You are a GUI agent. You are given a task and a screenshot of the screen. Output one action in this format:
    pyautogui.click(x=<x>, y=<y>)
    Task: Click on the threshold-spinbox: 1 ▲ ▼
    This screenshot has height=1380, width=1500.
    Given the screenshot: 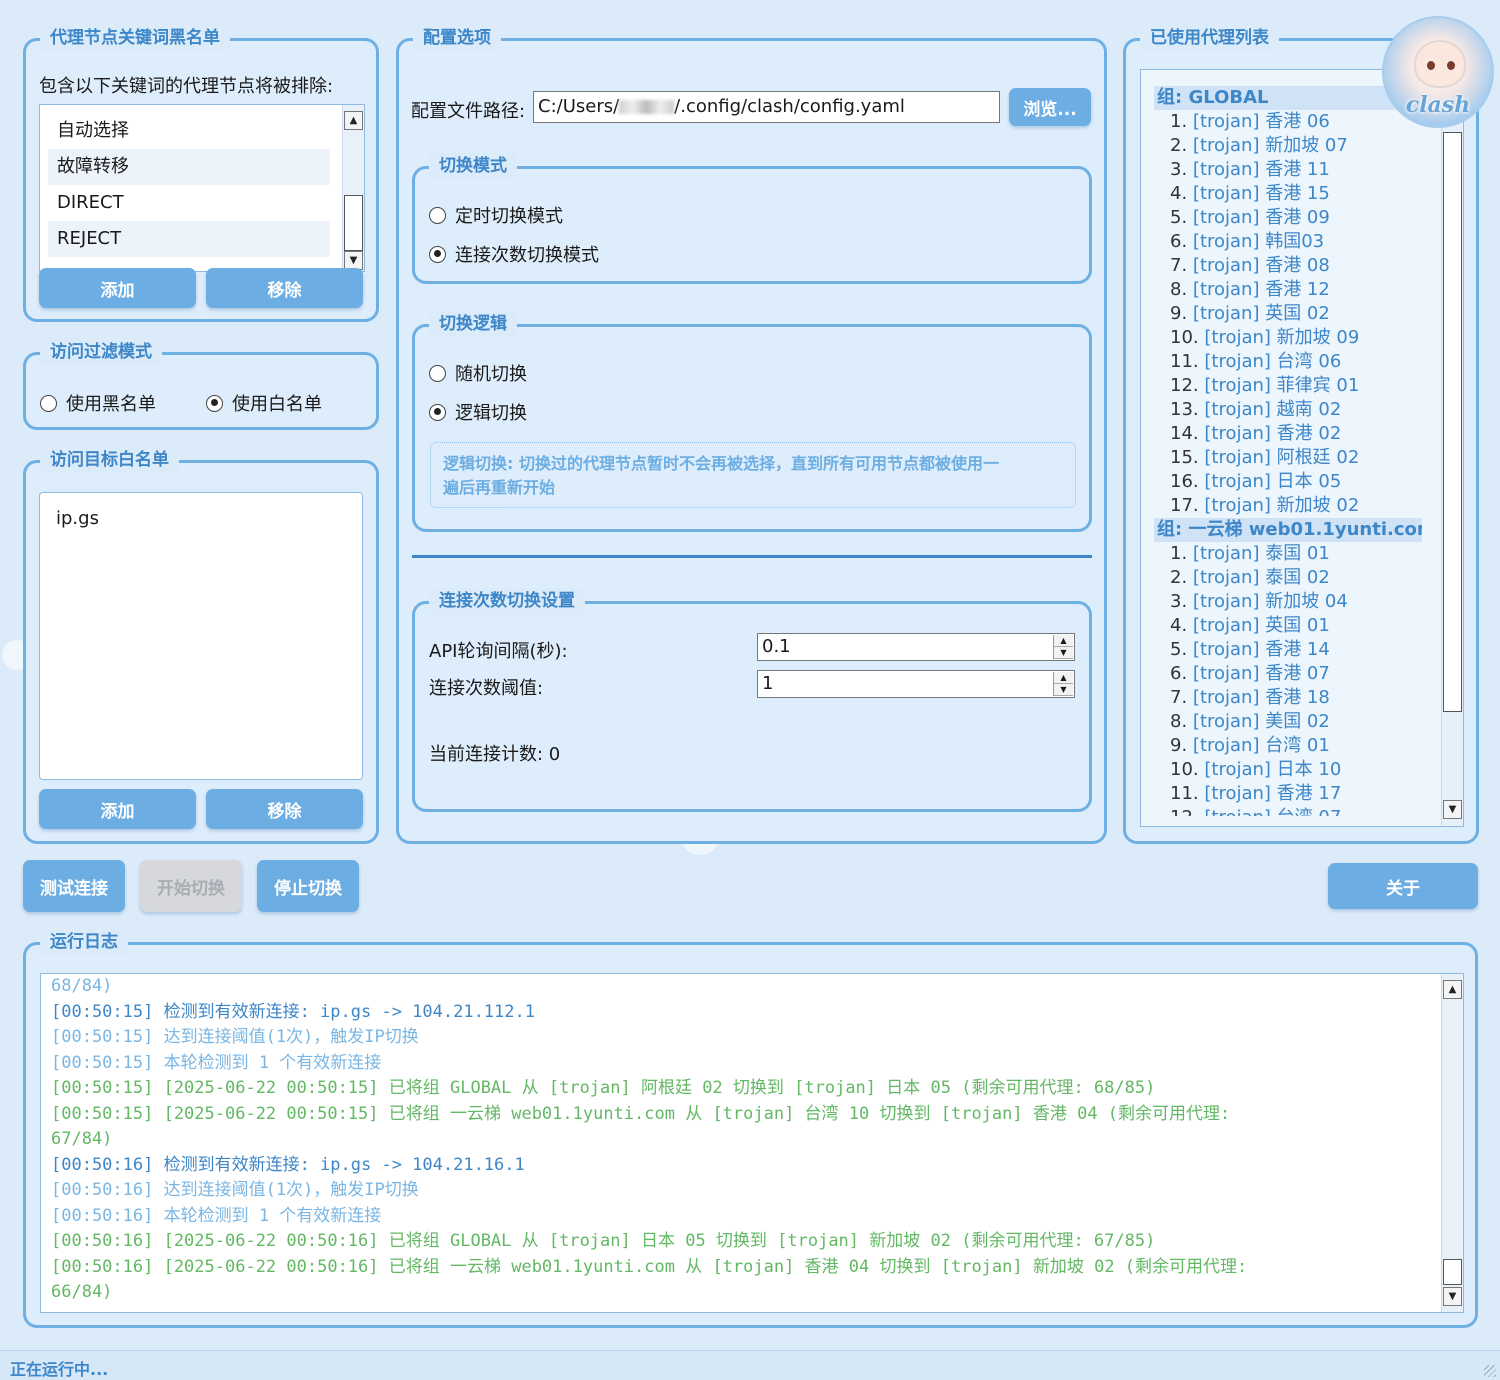 What is the action you would take?
    pyautogui.click(x=916, y=684)
    